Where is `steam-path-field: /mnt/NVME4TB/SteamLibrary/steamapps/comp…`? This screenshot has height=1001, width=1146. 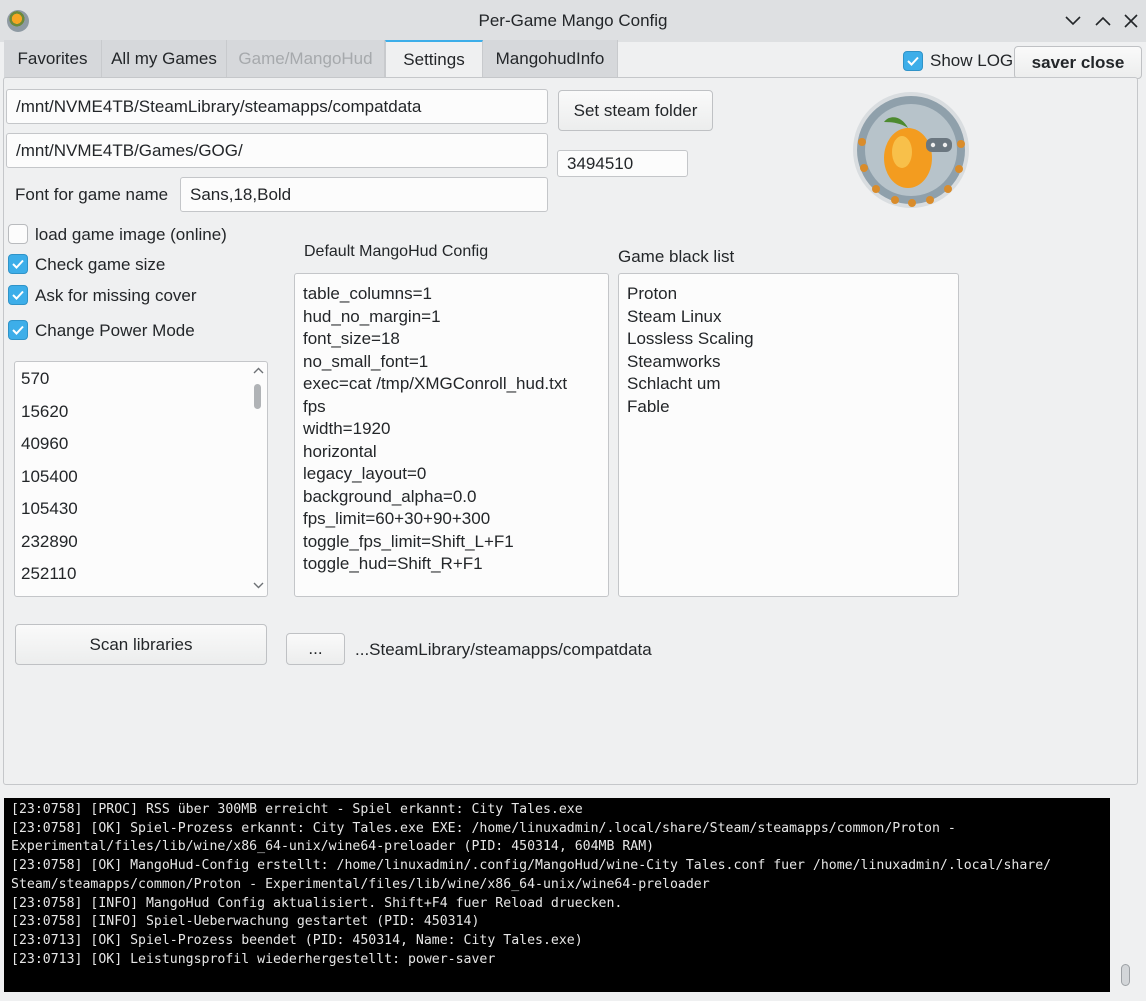
steam-path-field: /mnt/NVME4TB/SteamLibrary/steamapps/comp… is located at coordinates (277, 106).